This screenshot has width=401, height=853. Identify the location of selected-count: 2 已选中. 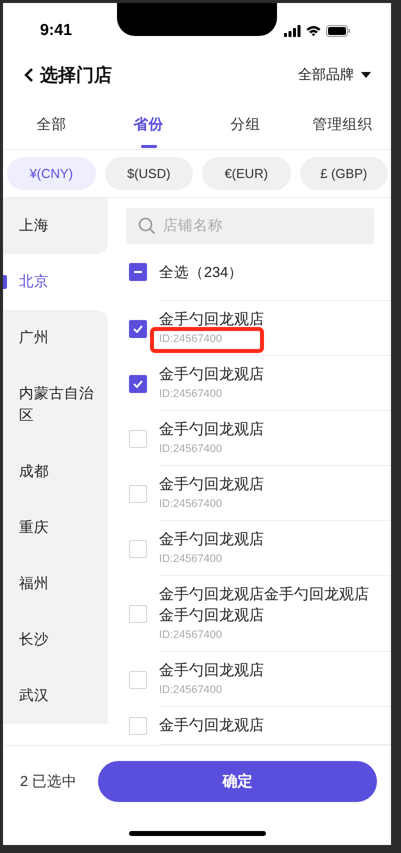
(49, 781).